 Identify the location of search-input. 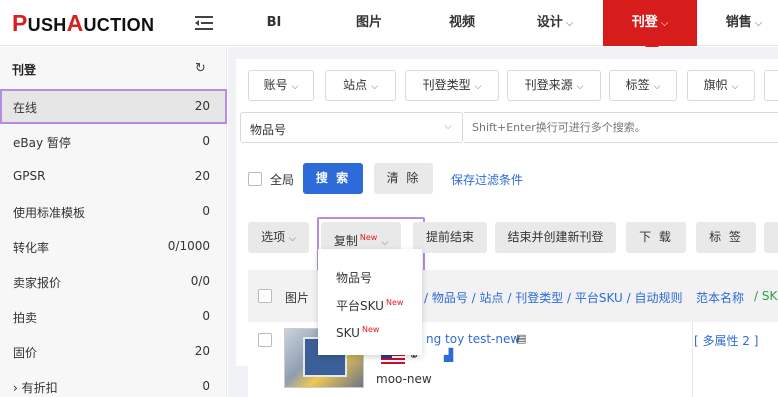
(621, 127).